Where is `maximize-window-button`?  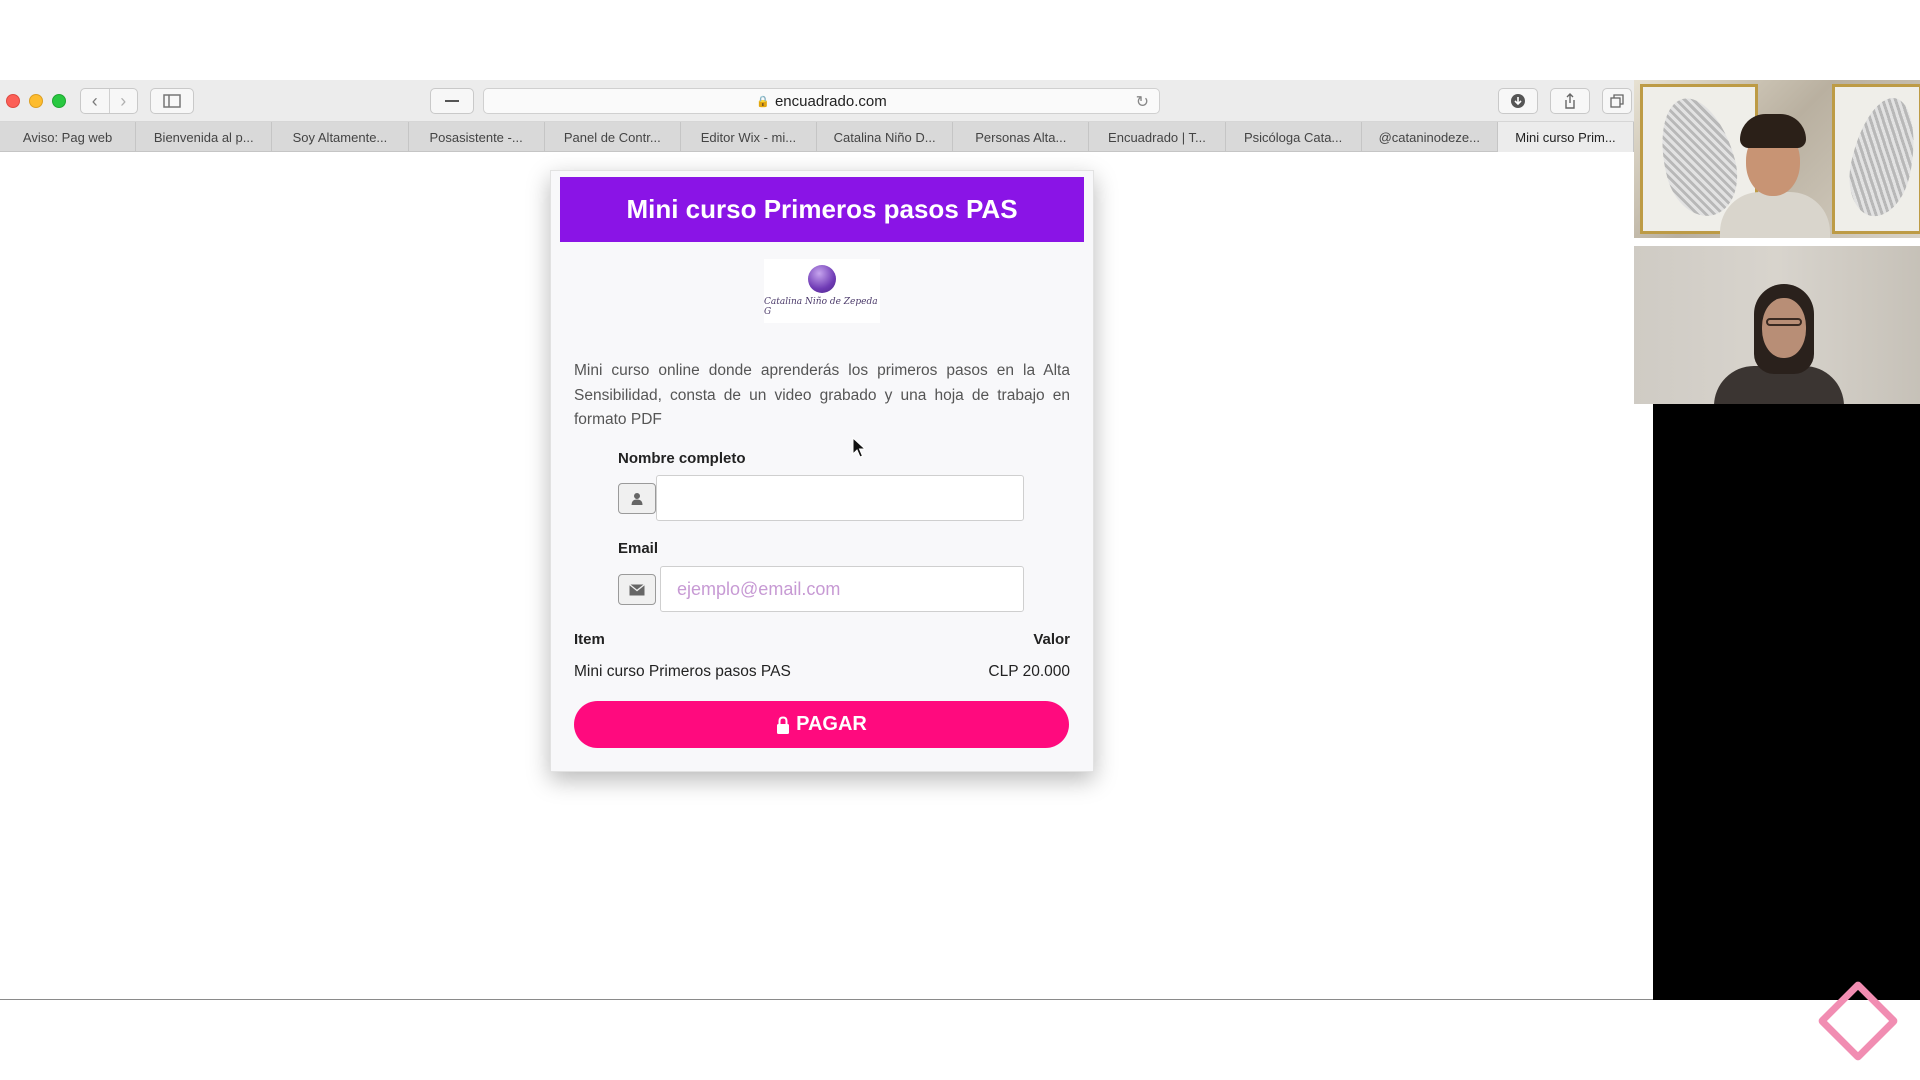 maximize-window-button is located at coordinates (59, 101).